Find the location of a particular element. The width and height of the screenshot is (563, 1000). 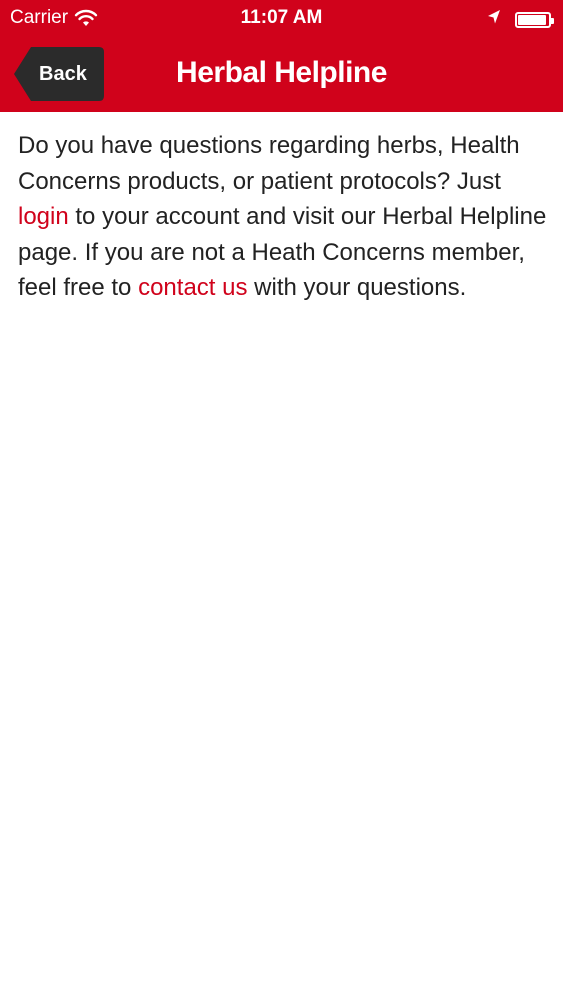

back-button: Back is located at coordinates (59, 74).